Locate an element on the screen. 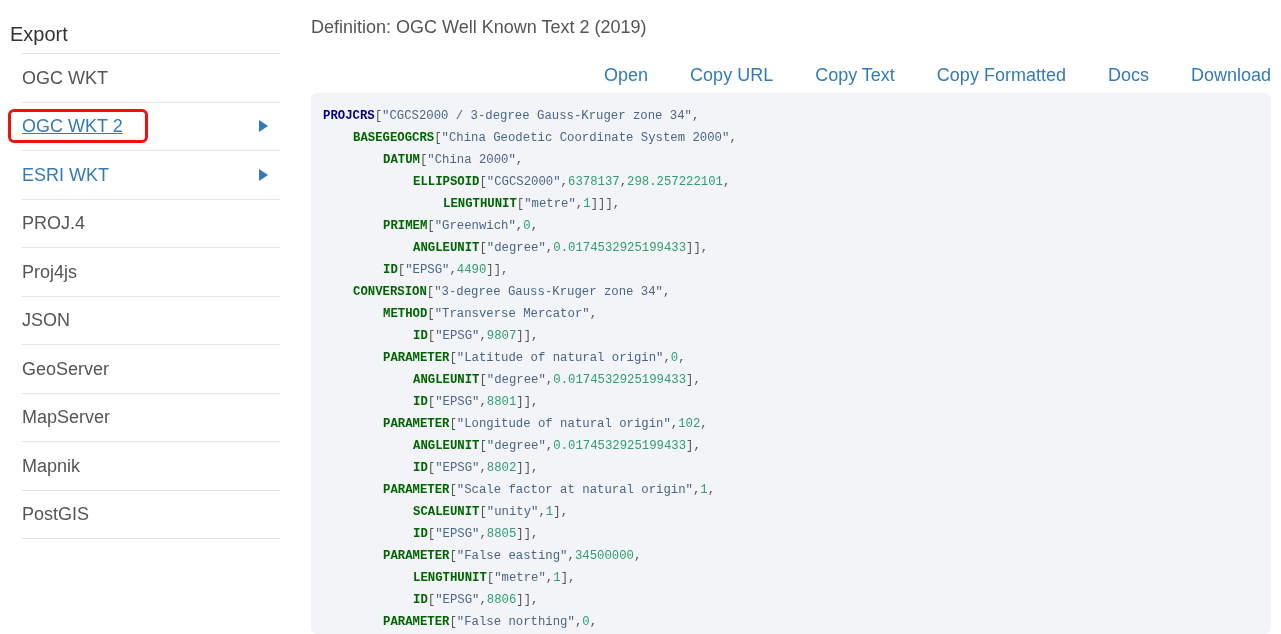  action-link: Download is located at coordinates (1230, 75).